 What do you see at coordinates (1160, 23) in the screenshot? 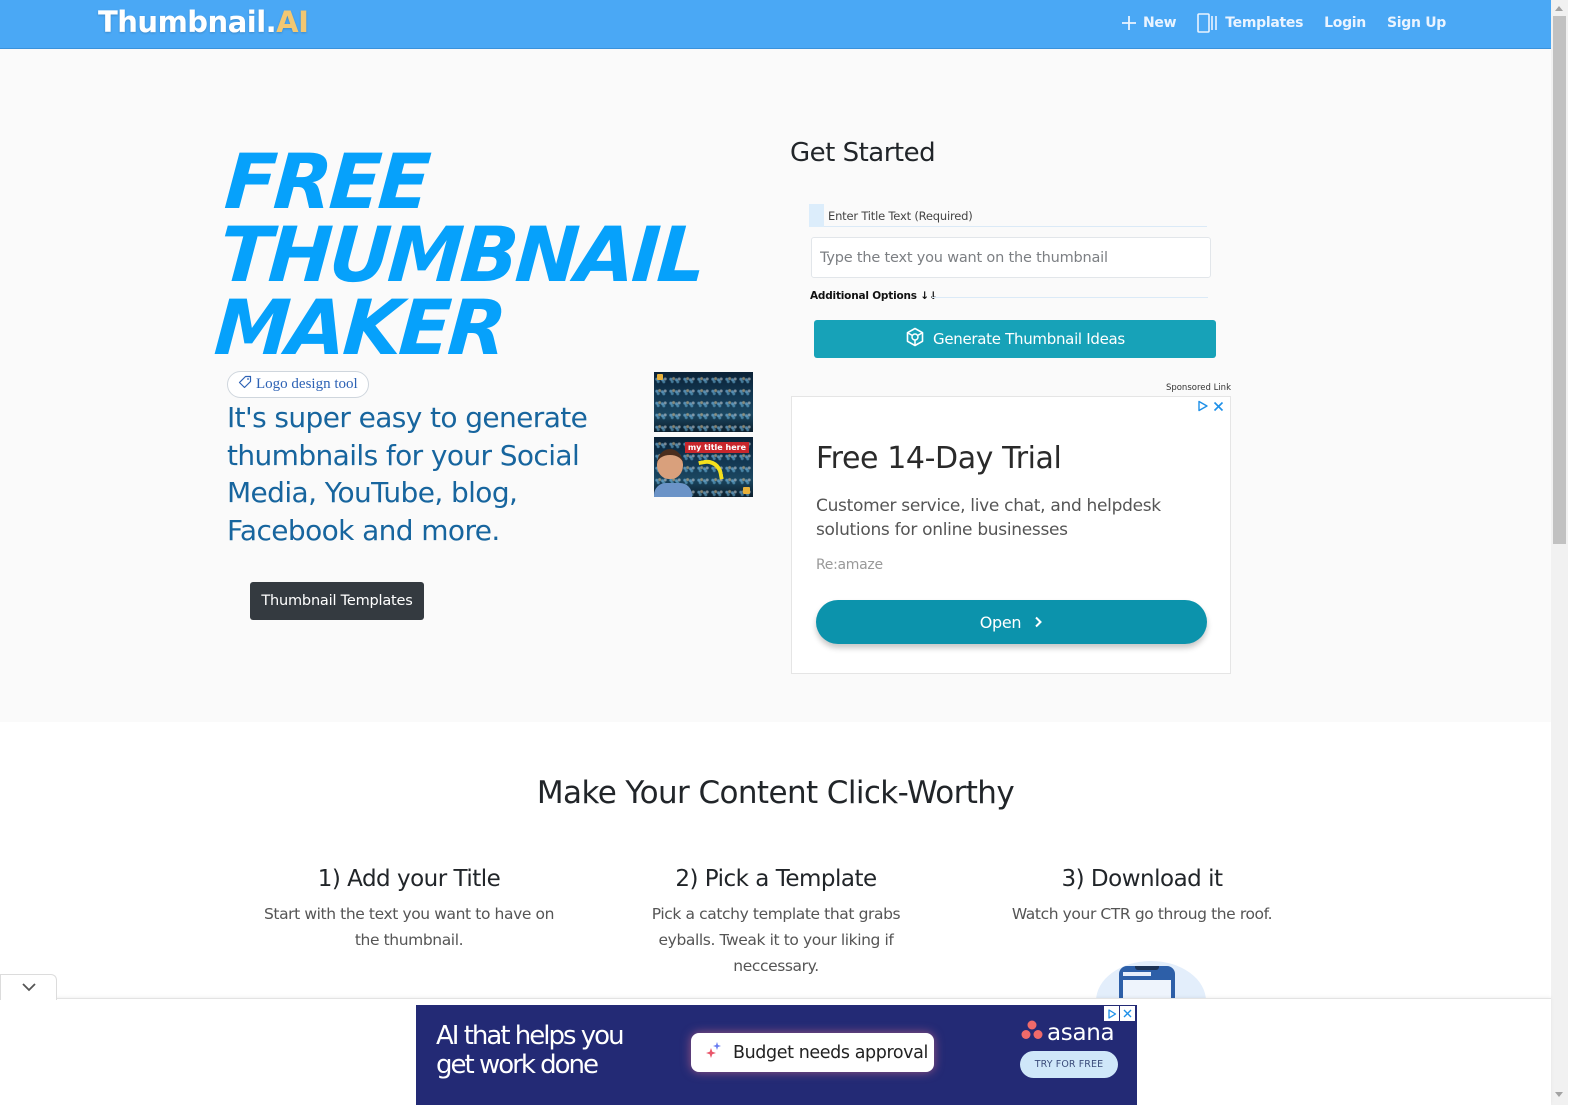
I see `nav-new-label: New` at bounding box center [1160, 23].